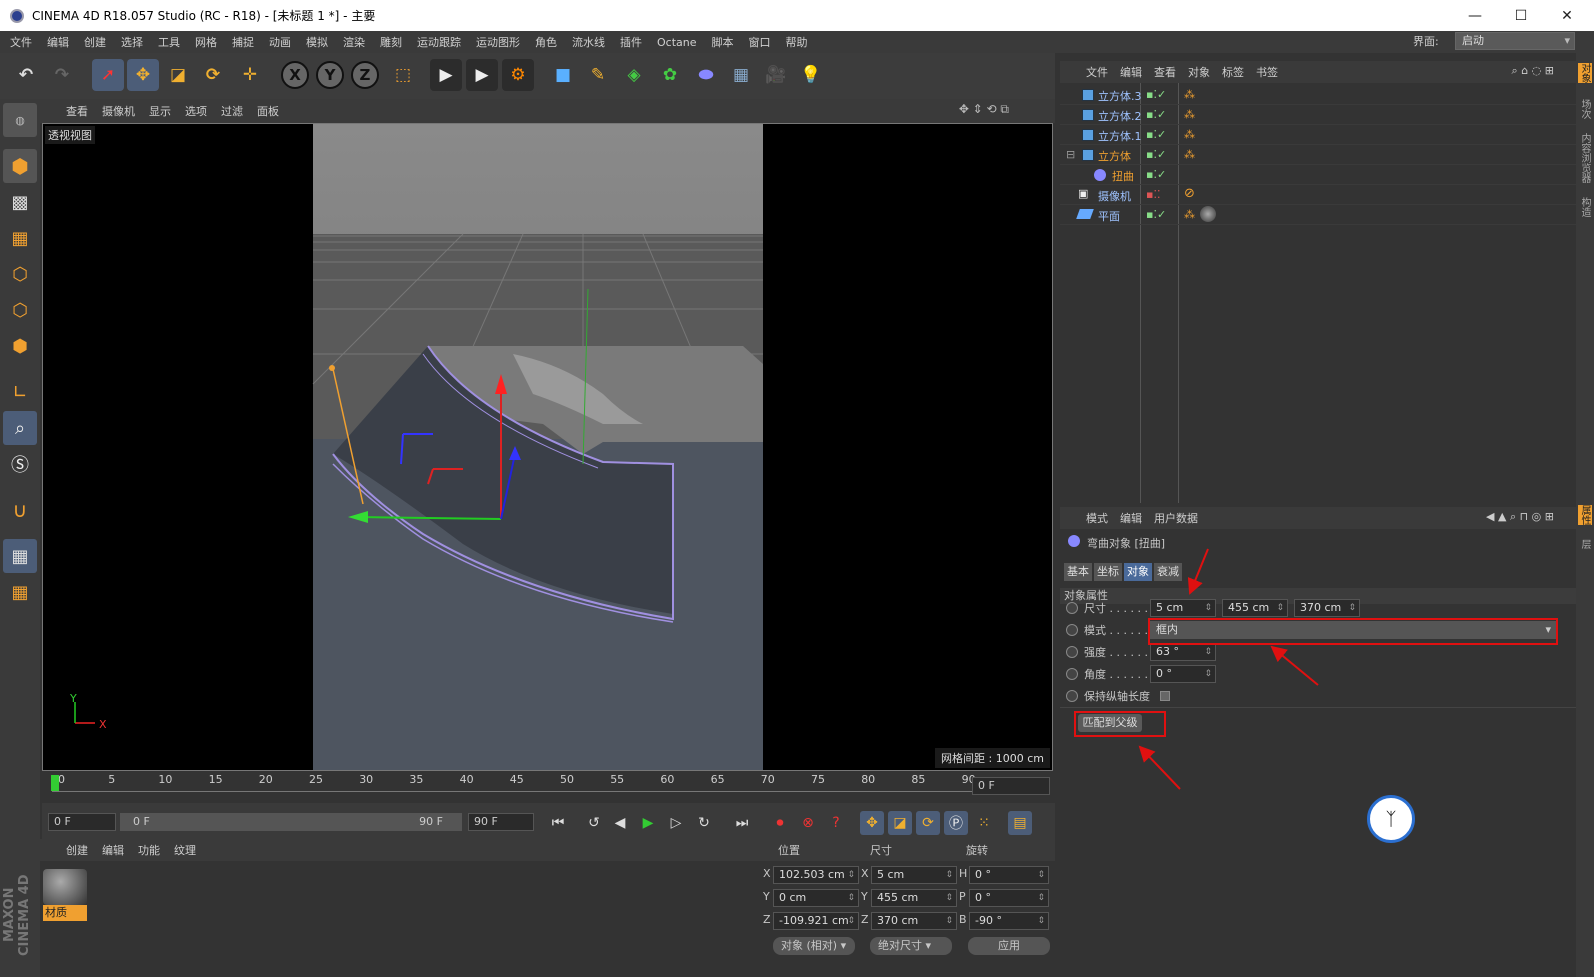 The width and height of the screenshot is (1594, 977). I want to click on camera-icon: 🎥, so click(776, 75).